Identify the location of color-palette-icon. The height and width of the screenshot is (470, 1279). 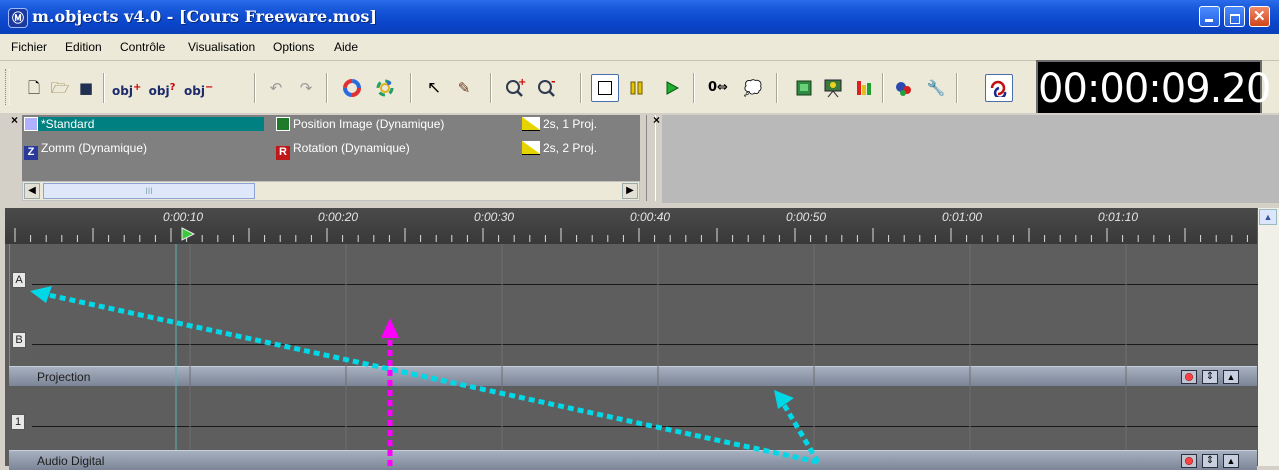
(385, 88).